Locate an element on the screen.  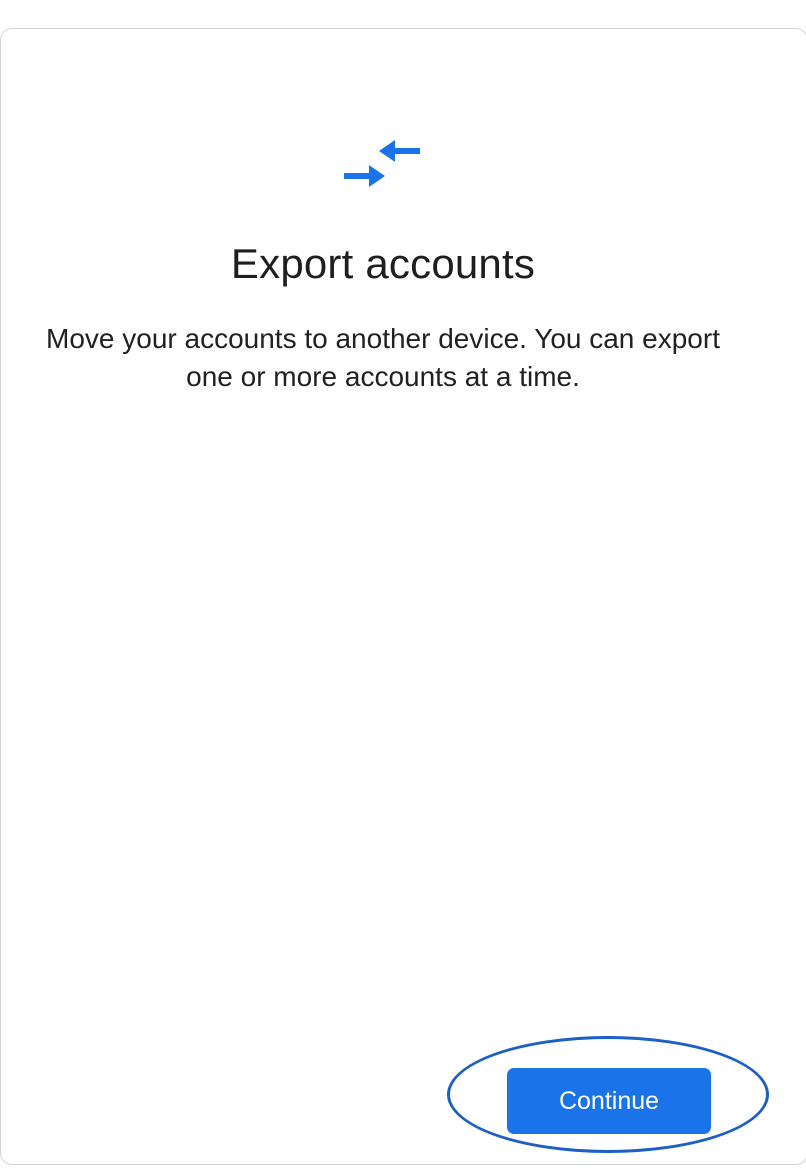
continue-button: Continue is located at coordinates (609, 1101).